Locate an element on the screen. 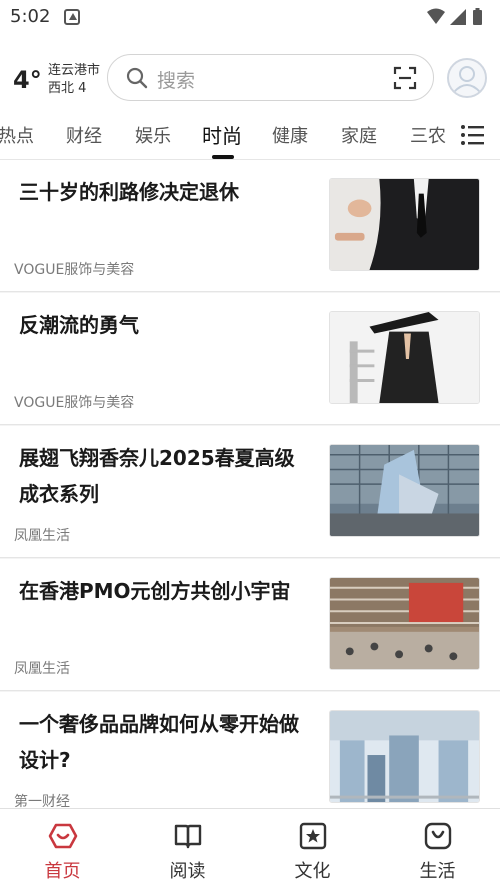  category-tabs: 热点 财经 娱乐 时尚 健康 家庭 三农 is located at coordinates (250, 135).